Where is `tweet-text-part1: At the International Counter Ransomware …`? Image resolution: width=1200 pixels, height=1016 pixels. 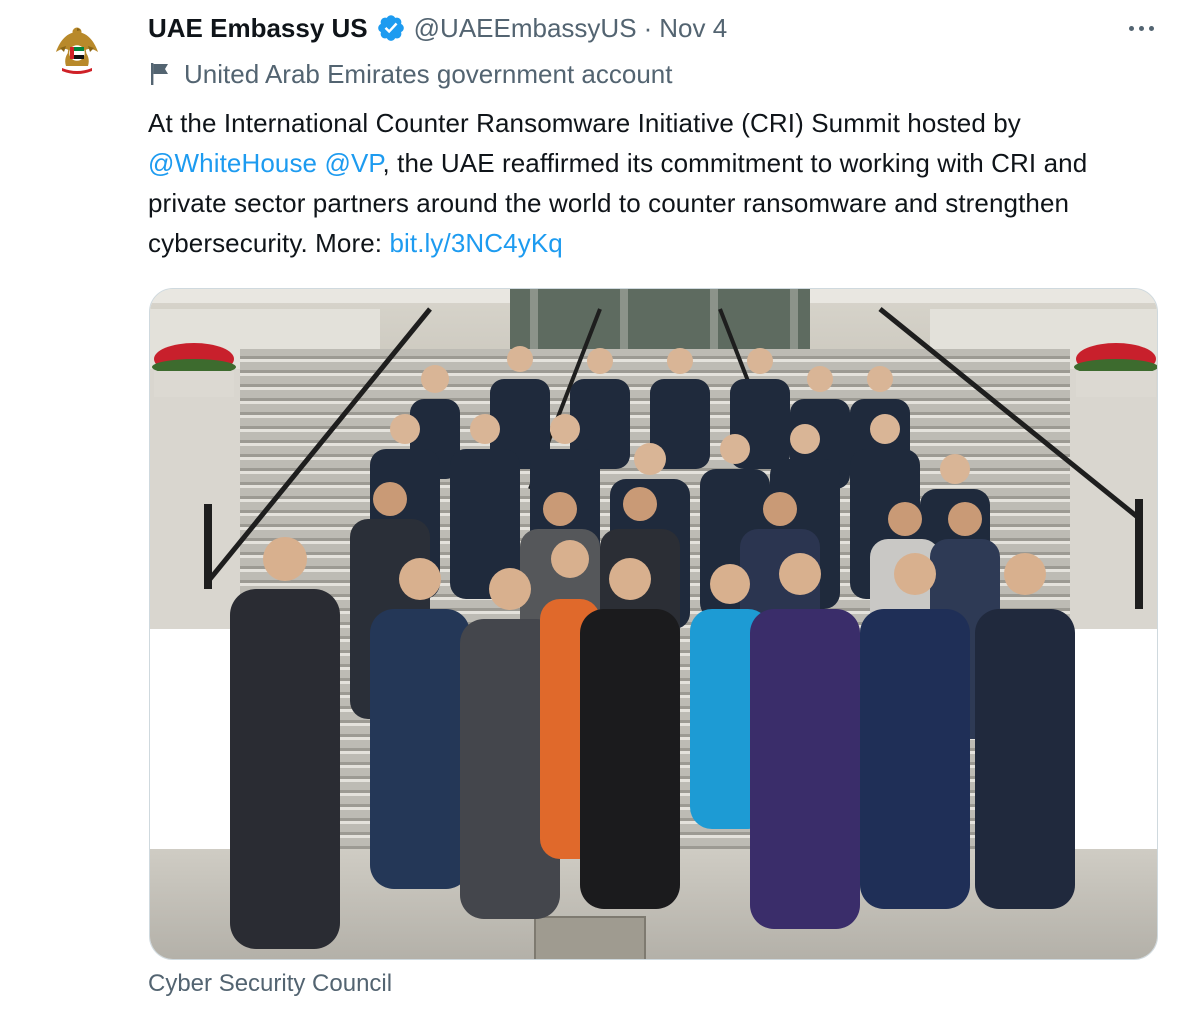 tweet-text-part1: At the International Counter Ransomware … is located at coordinates (584, 123).